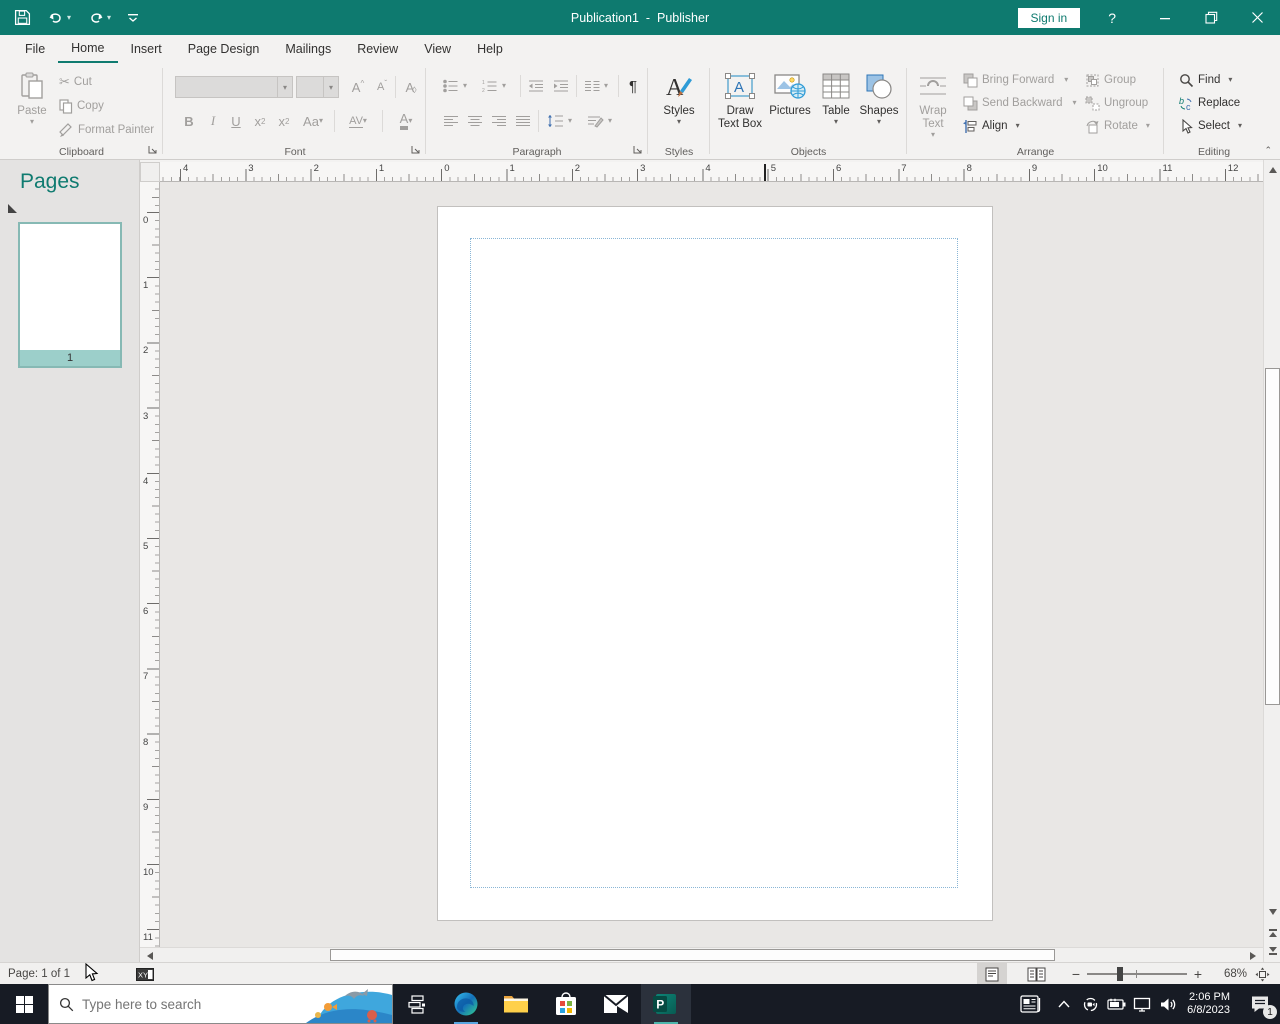 This screenshot has width=1280, height=1024. What do you see at coordinates (12, 208) in the screenshot?
I see `pages-collapse-icon` at bounding box center [12, 208].